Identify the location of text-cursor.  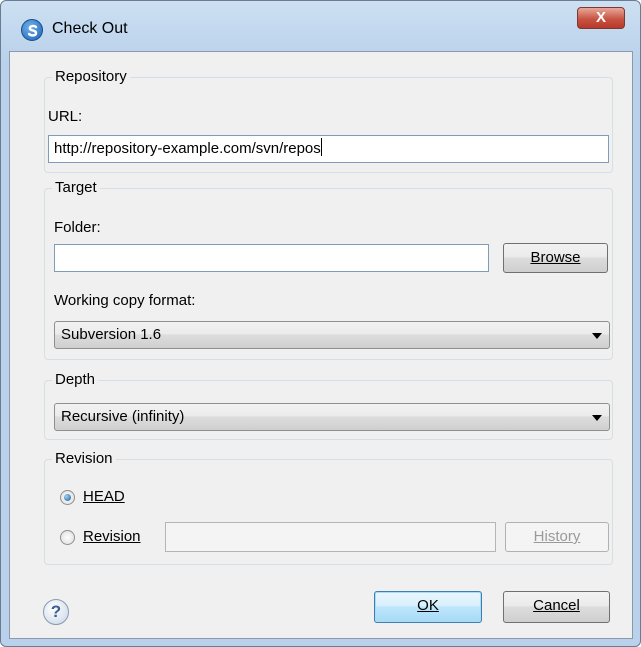
(321, 147).